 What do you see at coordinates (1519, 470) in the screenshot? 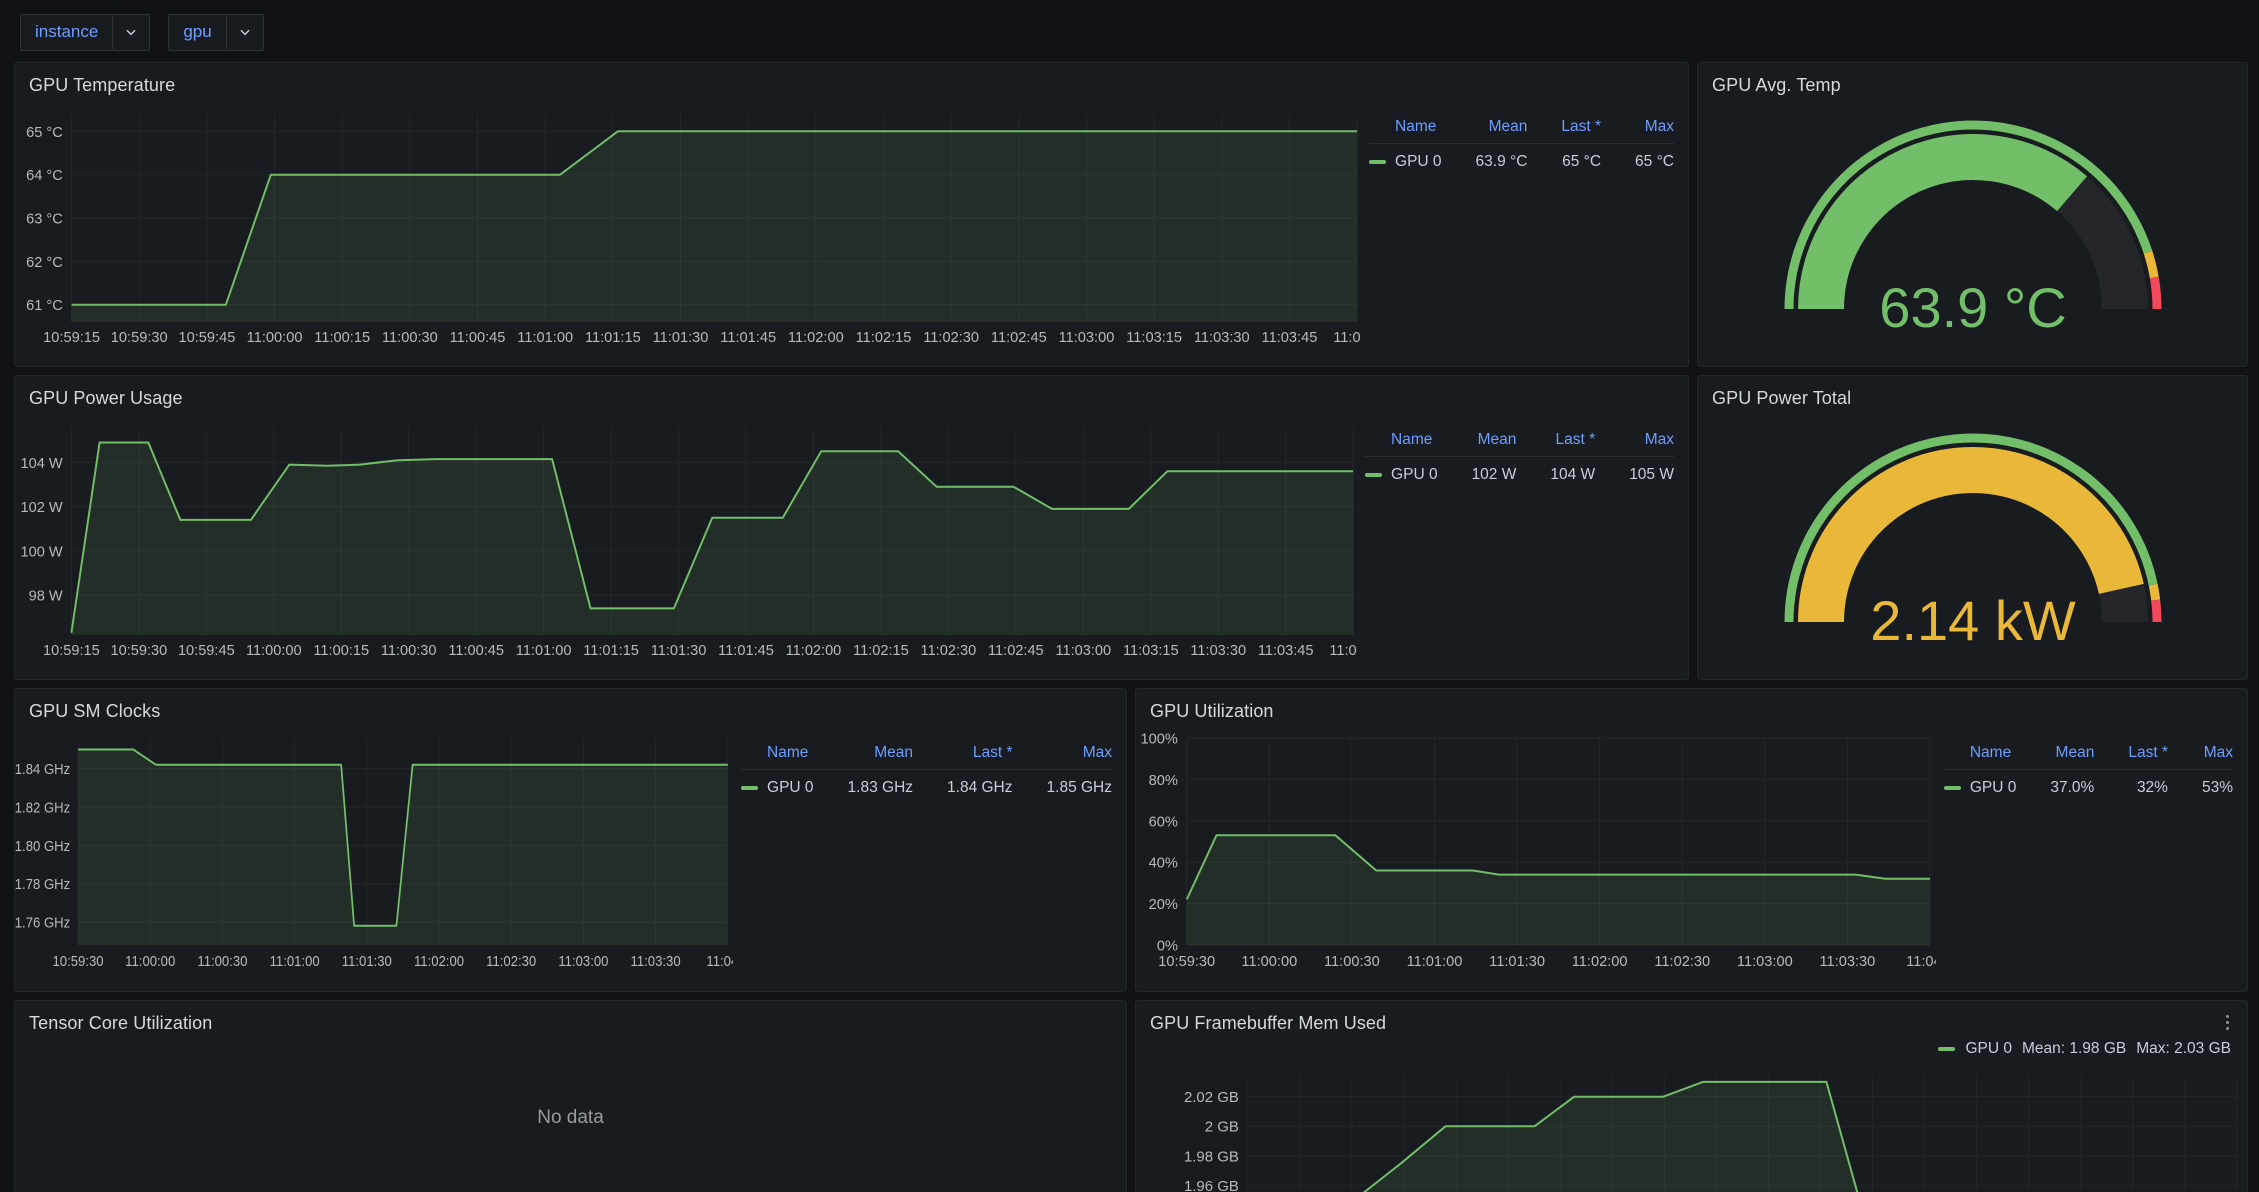
I see `legend-row: GPU 0 102 W 104 W 105 W` at bounding box center [1519, 470].